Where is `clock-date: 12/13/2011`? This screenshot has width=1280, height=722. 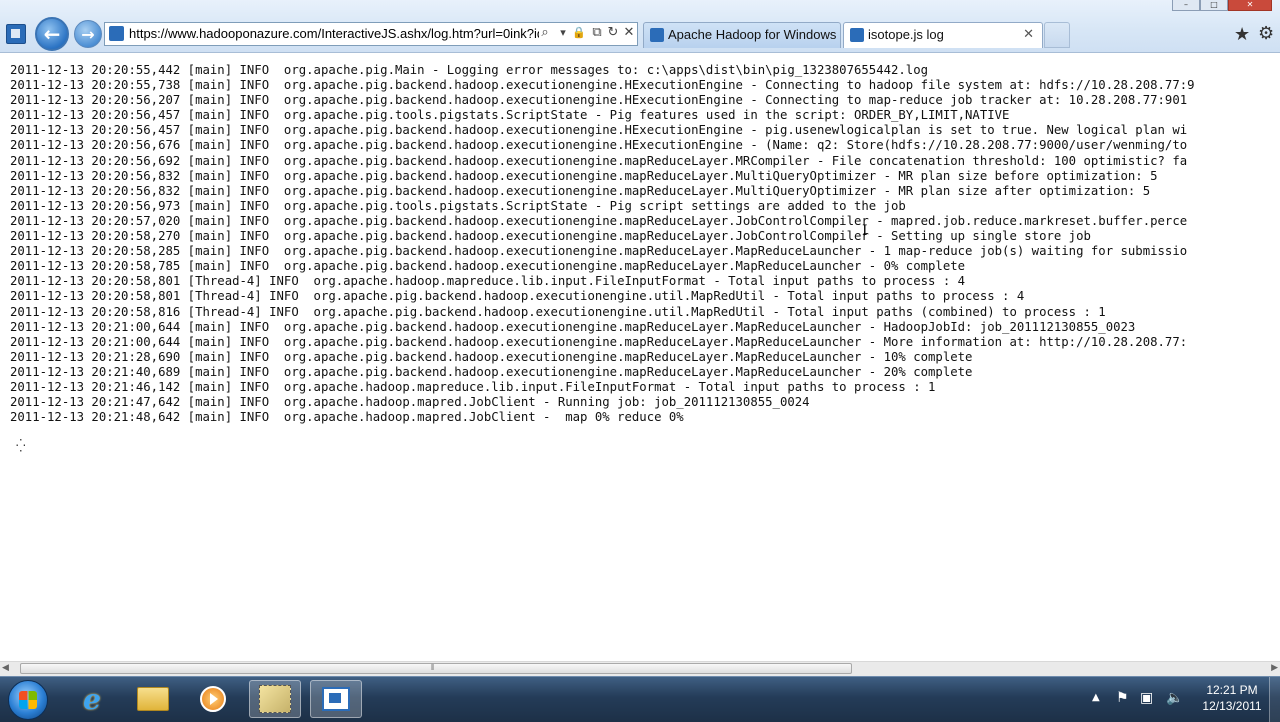 clock-date: 12/13/2011 is located at coordinates (1232, 706).